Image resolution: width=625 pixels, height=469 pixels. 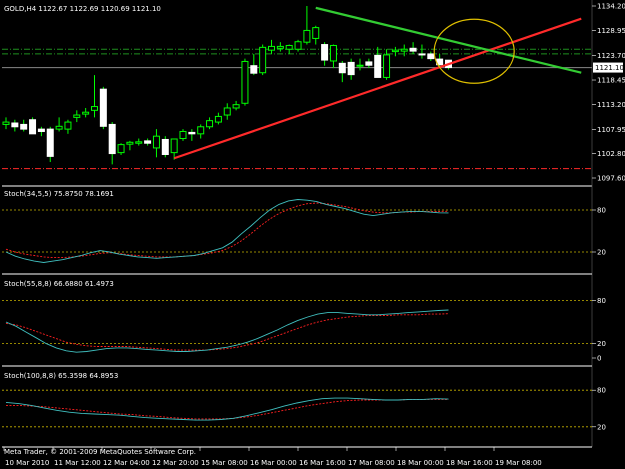 I want to click on time-tick-label: 17 Mar 08:00, so click(x=371, y=463).